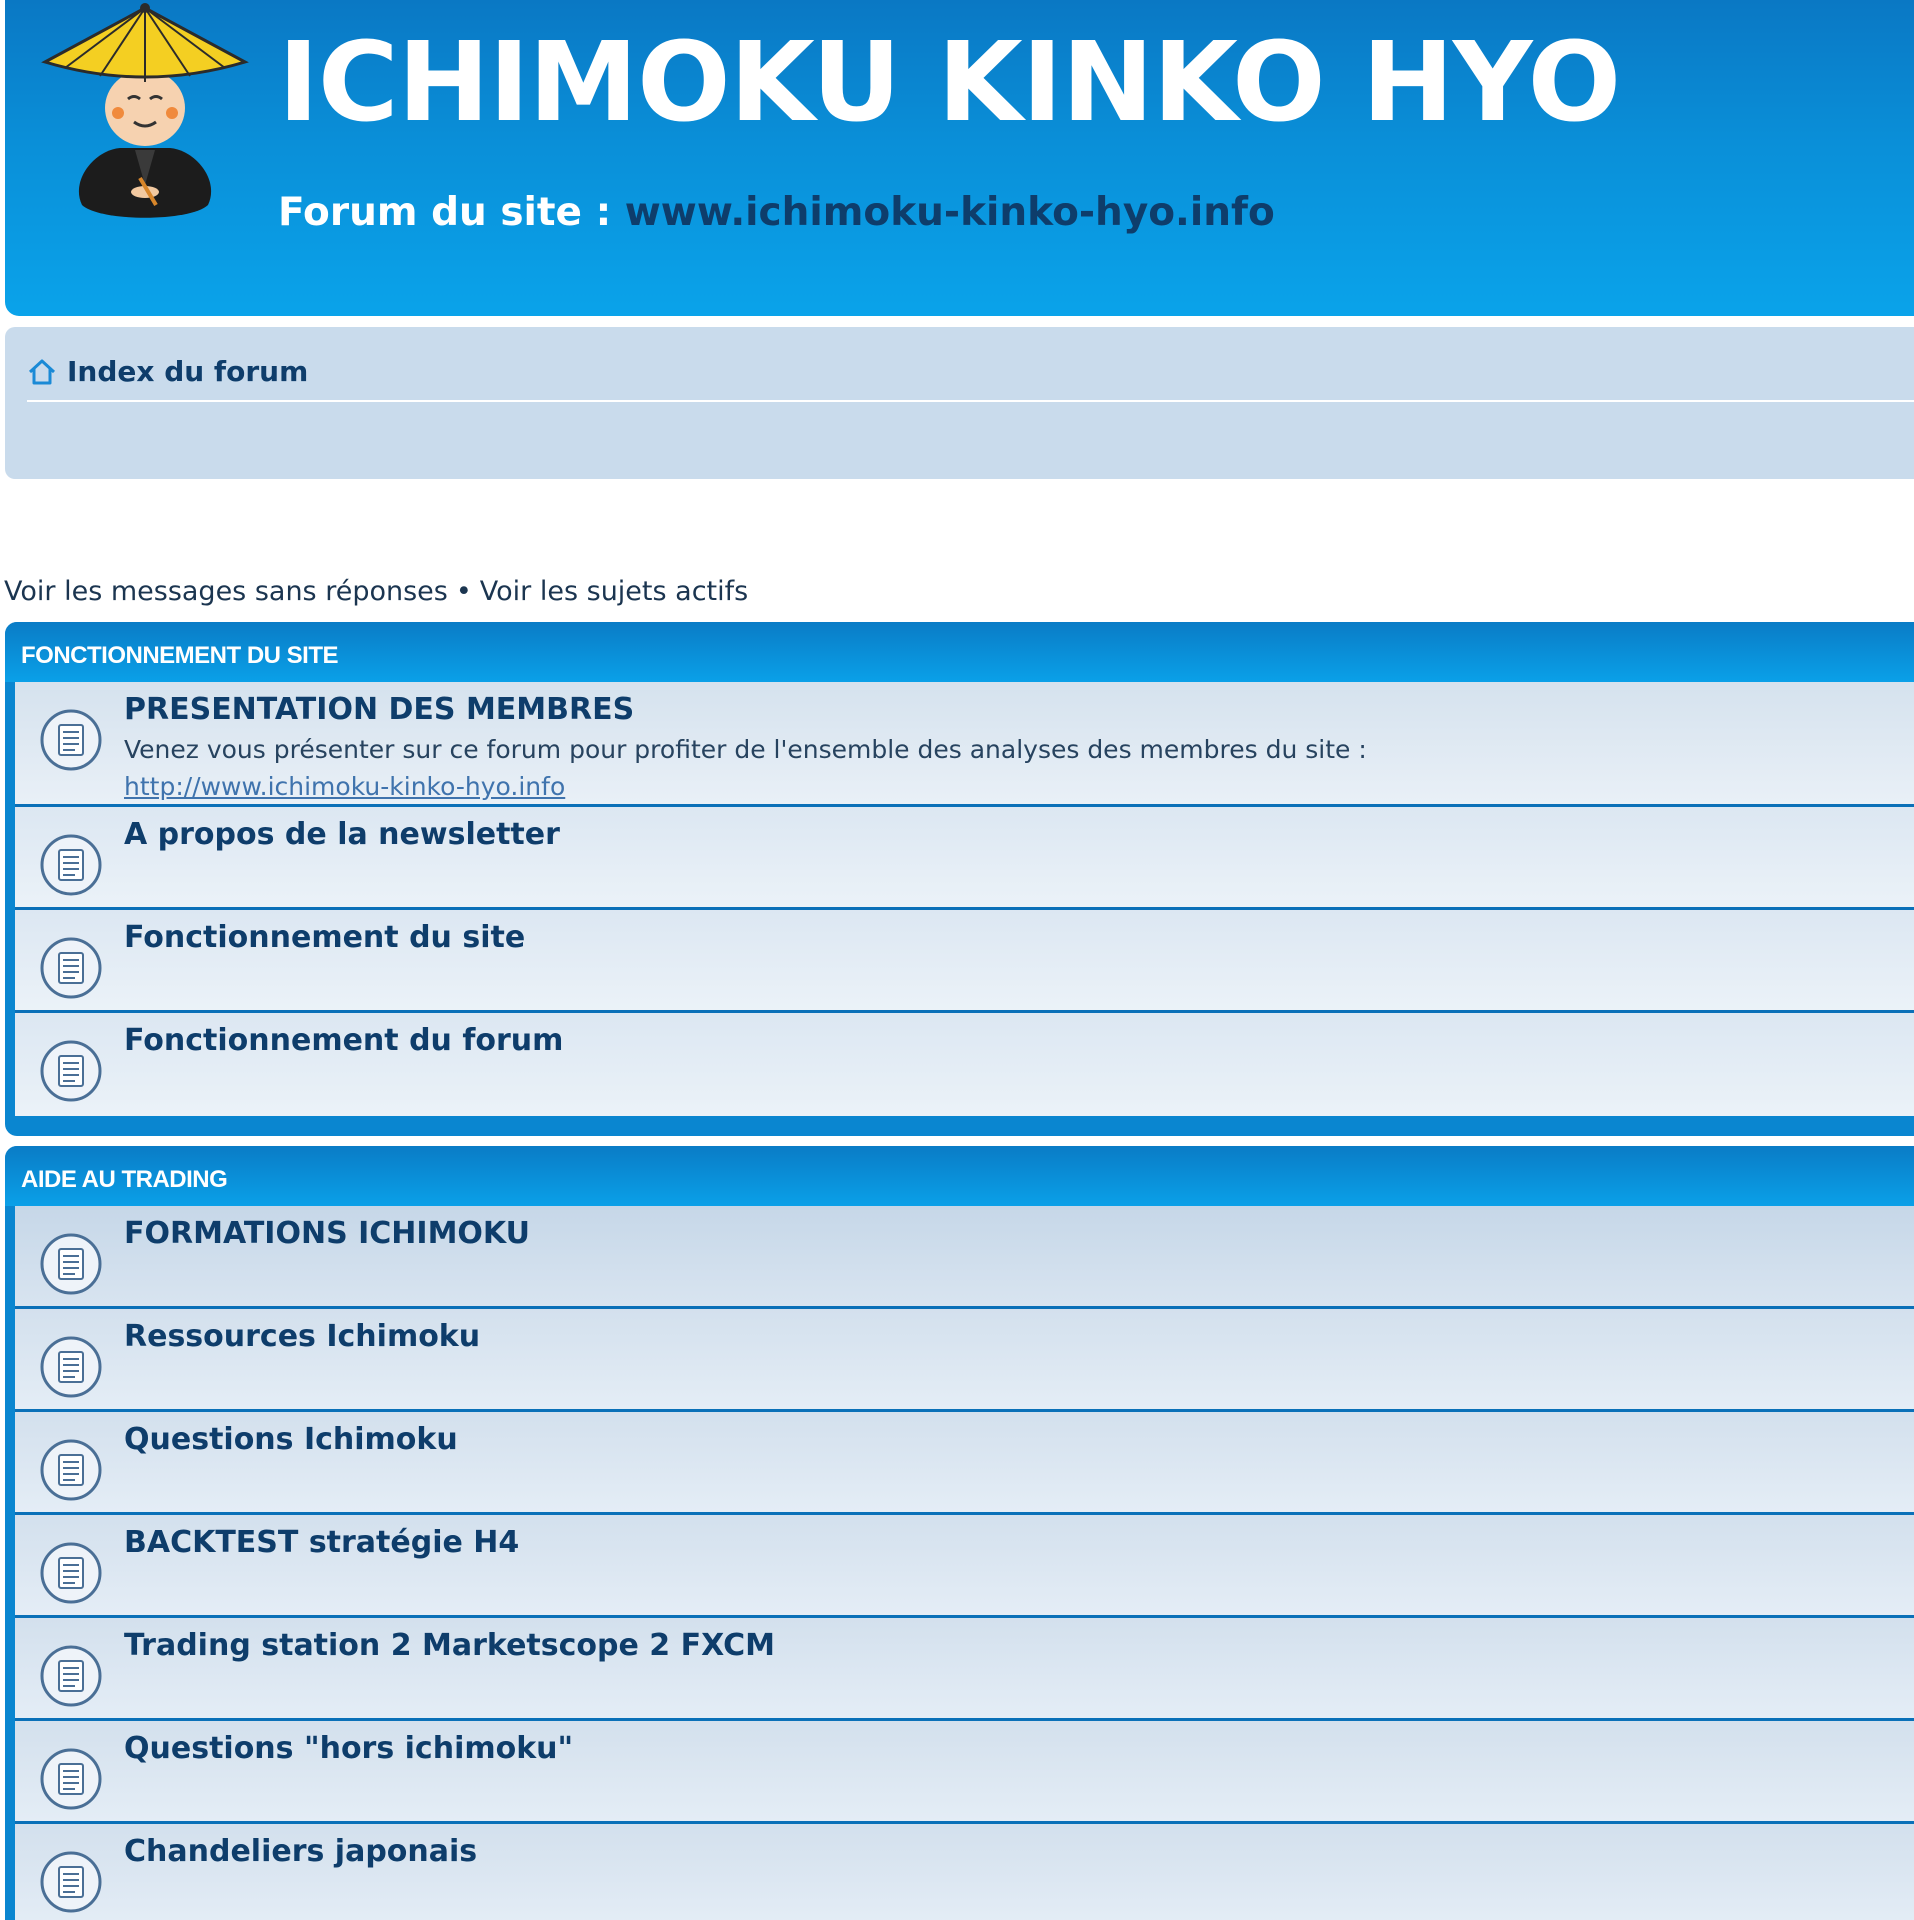  I want to click on mascot-logo, so click(145, 115).